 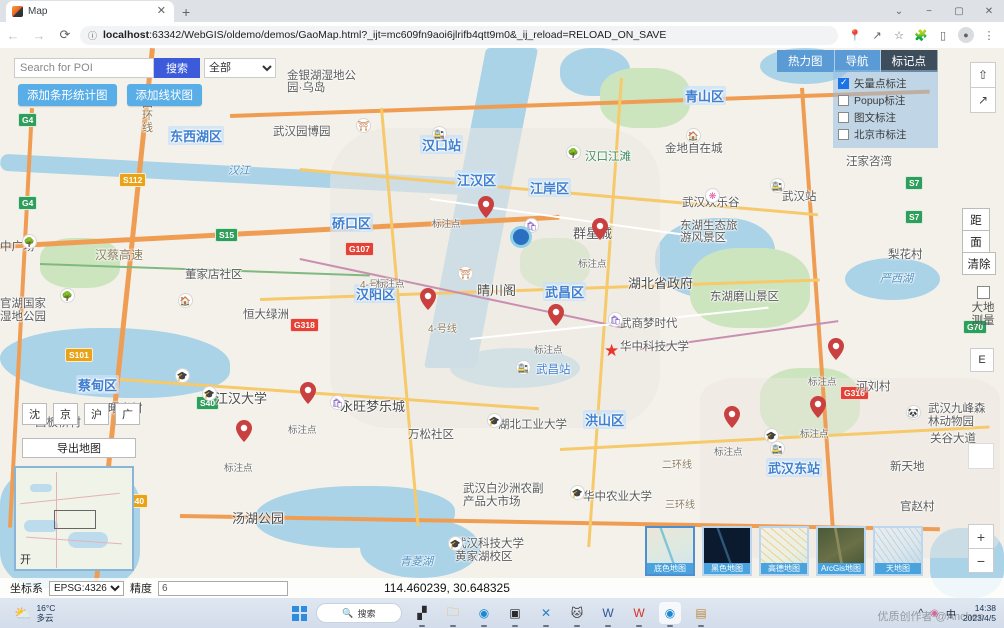 I want to click on forward-icon: →, so click(x=39, y=35).